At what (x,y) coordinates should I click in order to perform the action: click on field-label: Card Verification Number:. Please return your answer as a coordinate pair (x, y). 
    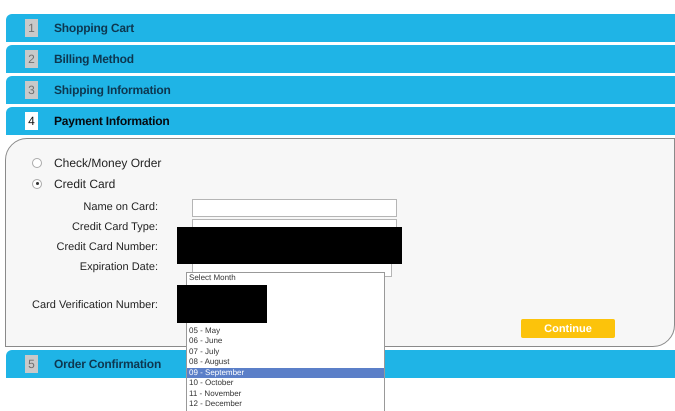
    Looking at the image, I should click on (95, 305).